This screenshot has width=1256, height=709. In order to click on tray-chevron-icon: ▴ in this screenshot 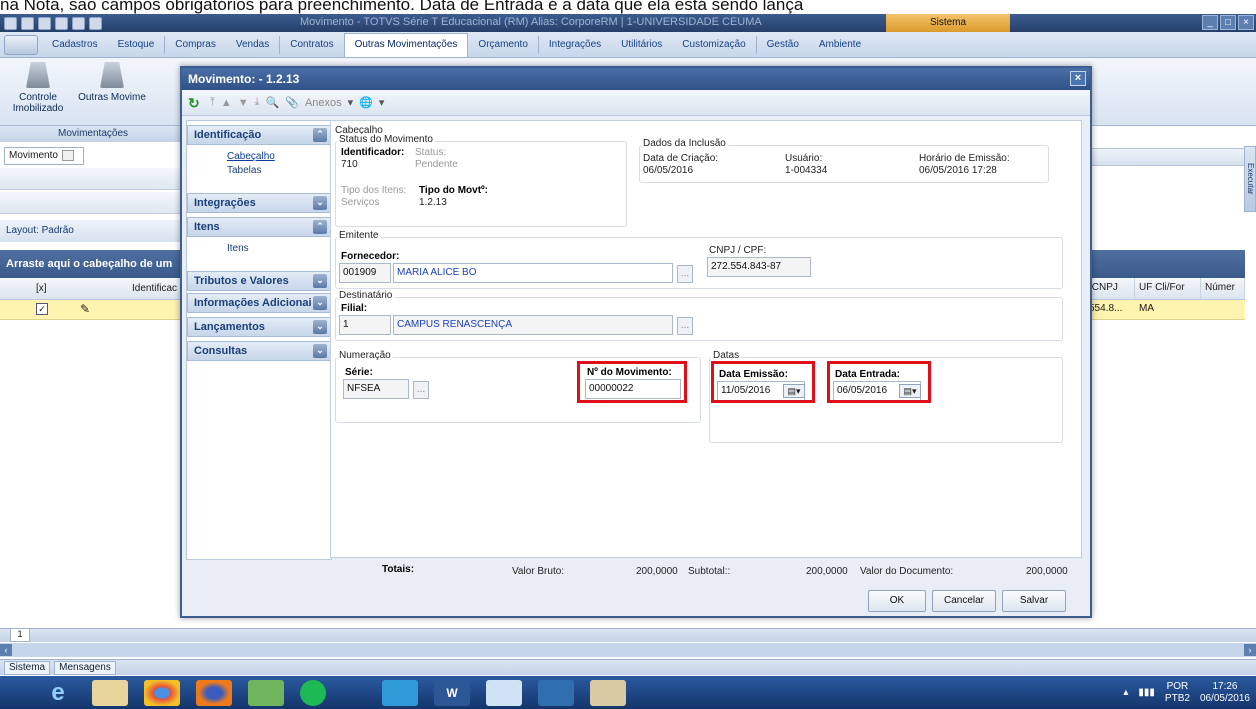, I will do `click(1125, 692)`.